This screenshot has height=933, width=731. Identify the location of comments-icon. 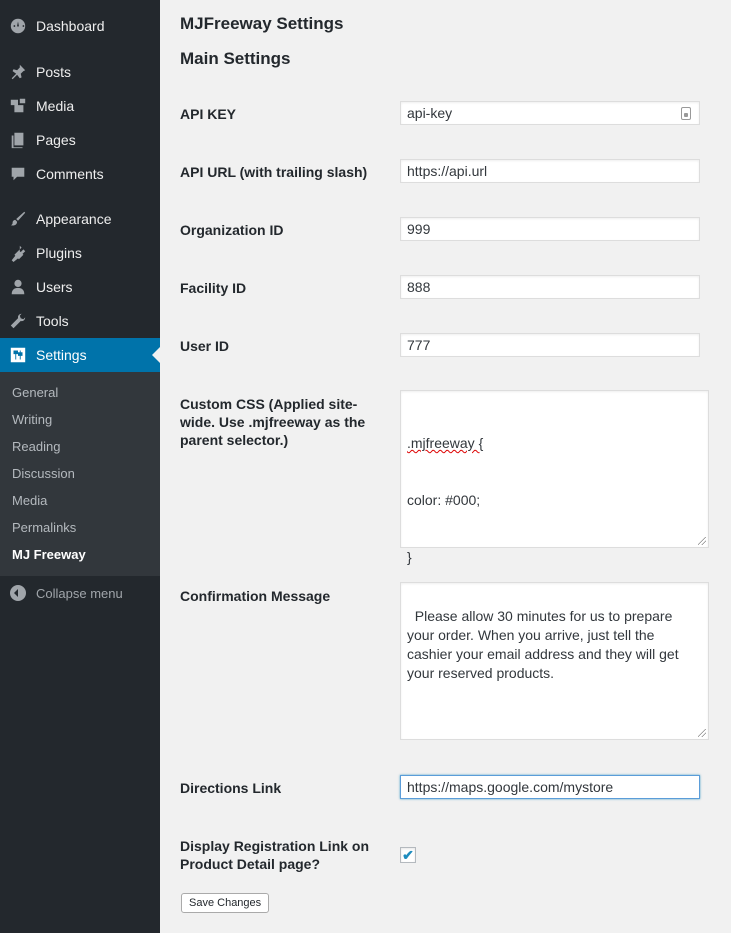
(18, 174).